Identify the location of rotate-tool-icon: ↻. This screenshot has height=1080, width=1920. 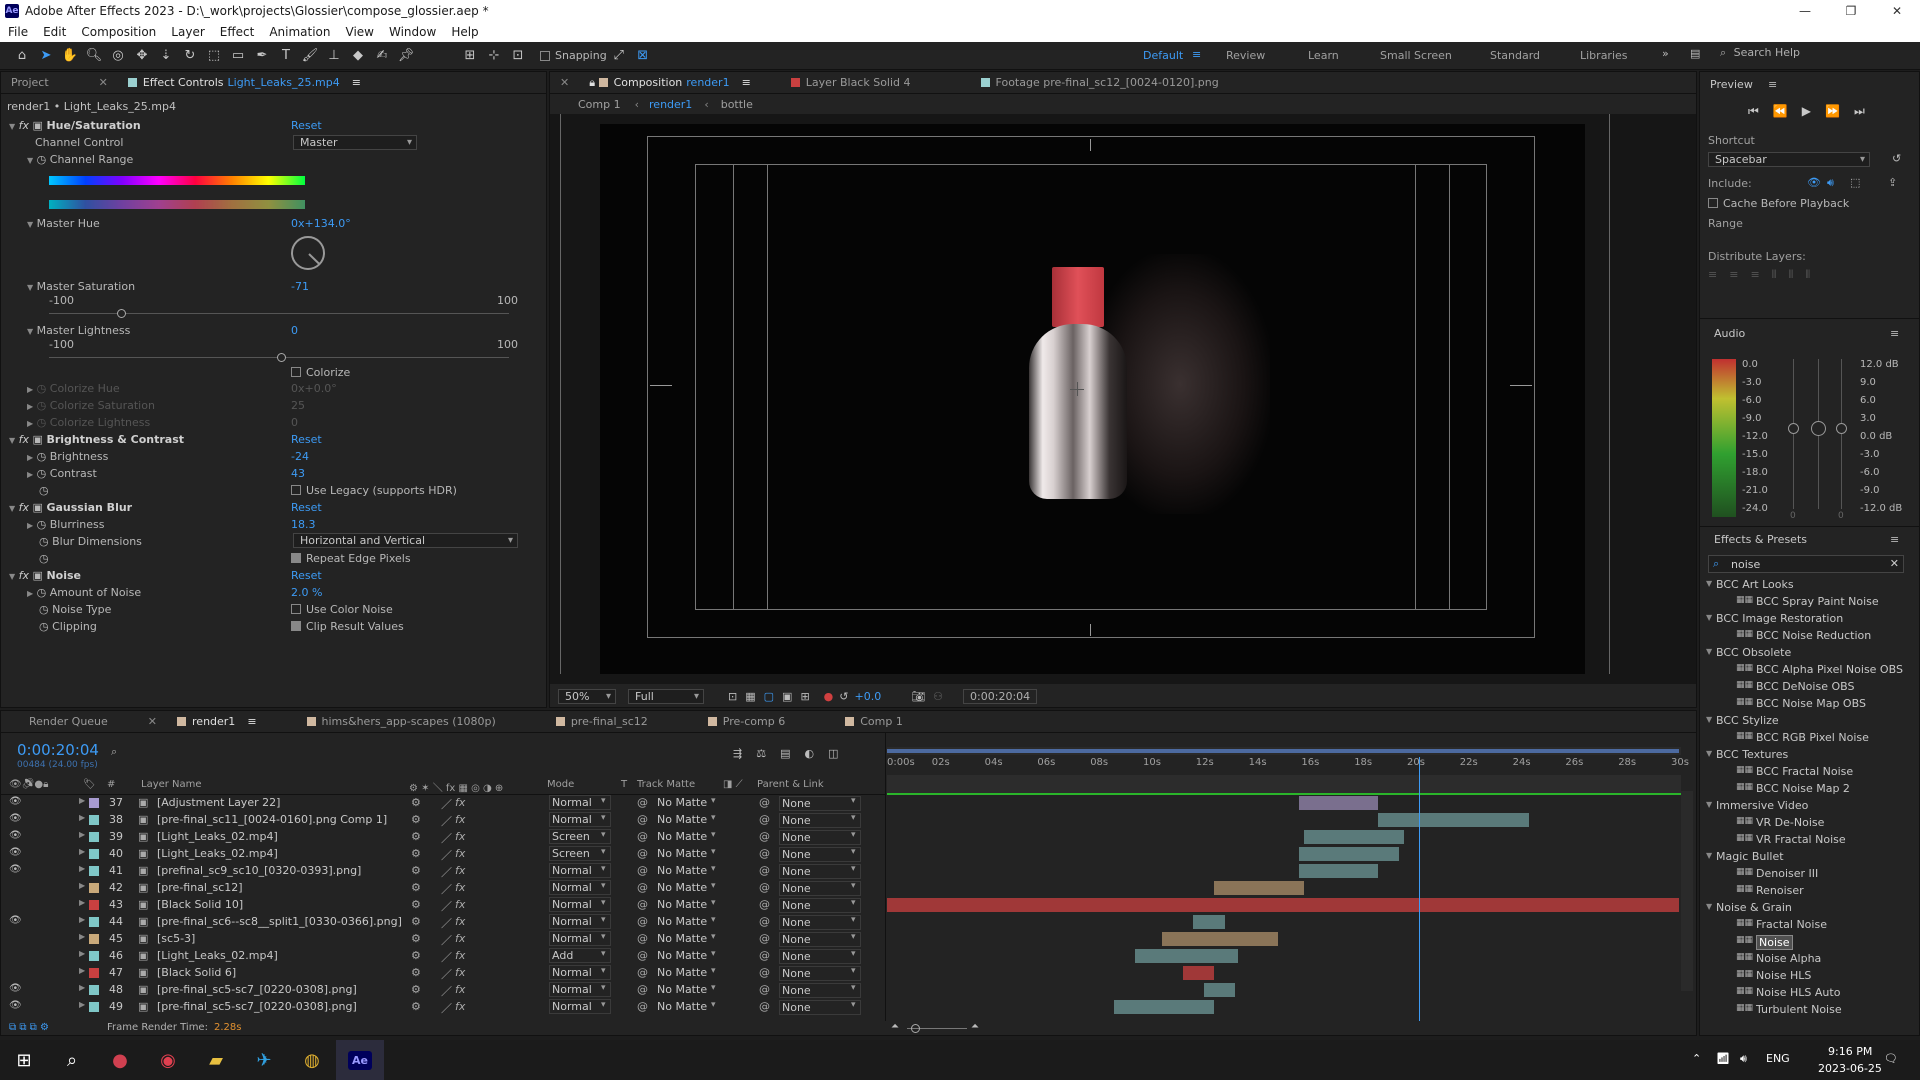
(190, 56).